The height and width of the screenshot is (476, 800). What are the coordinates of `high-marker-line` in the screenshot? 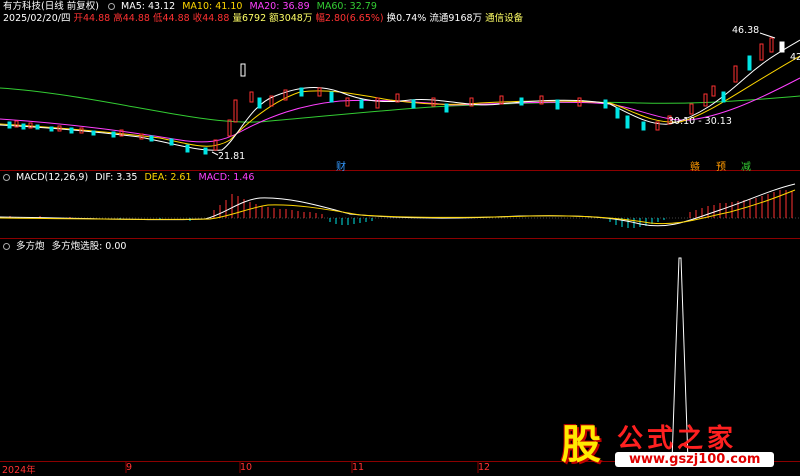 It's located at (767, 35).